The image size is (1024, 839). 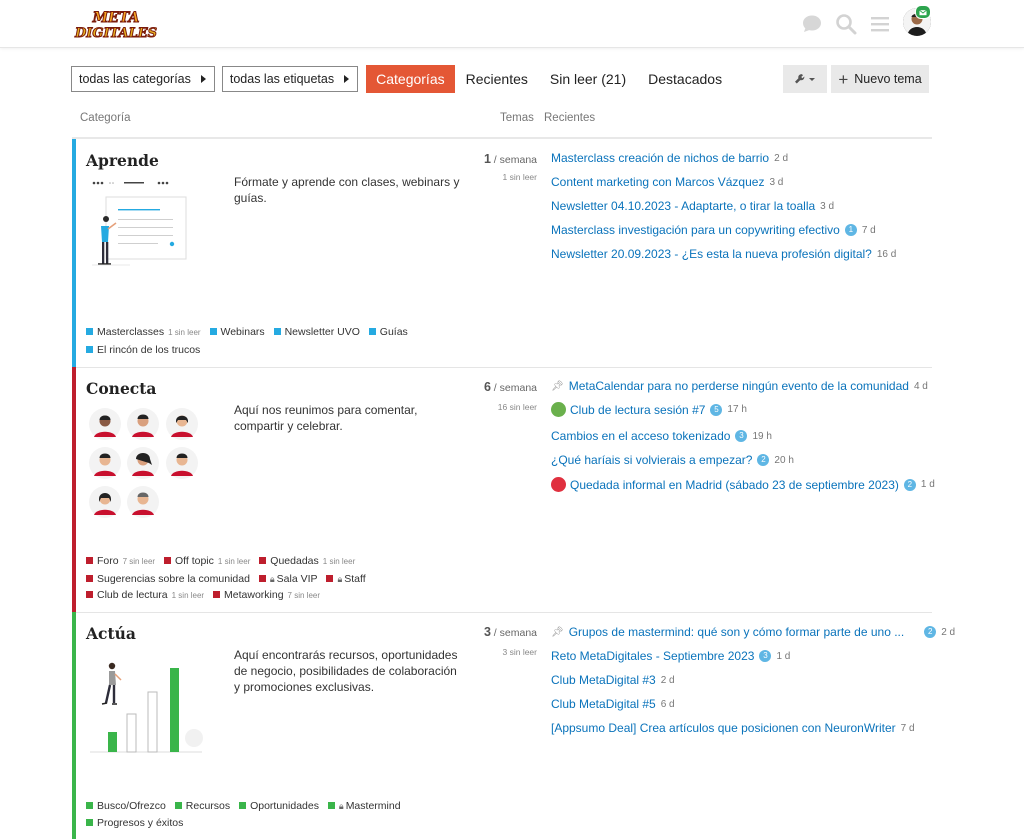 What do you see at coordinates (143, 333) in the screenshot?
I see `subcategory-masterclasses: Masterclasses 1 sin leer` at bounding box center [143, 333].